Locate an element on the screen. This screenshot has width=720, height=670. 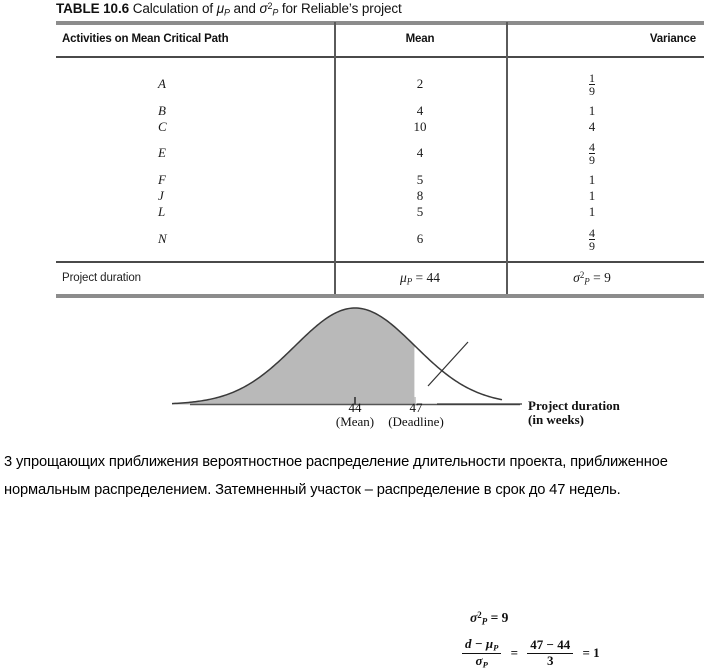
table-row: E449 is located at coordinates (380, 153).